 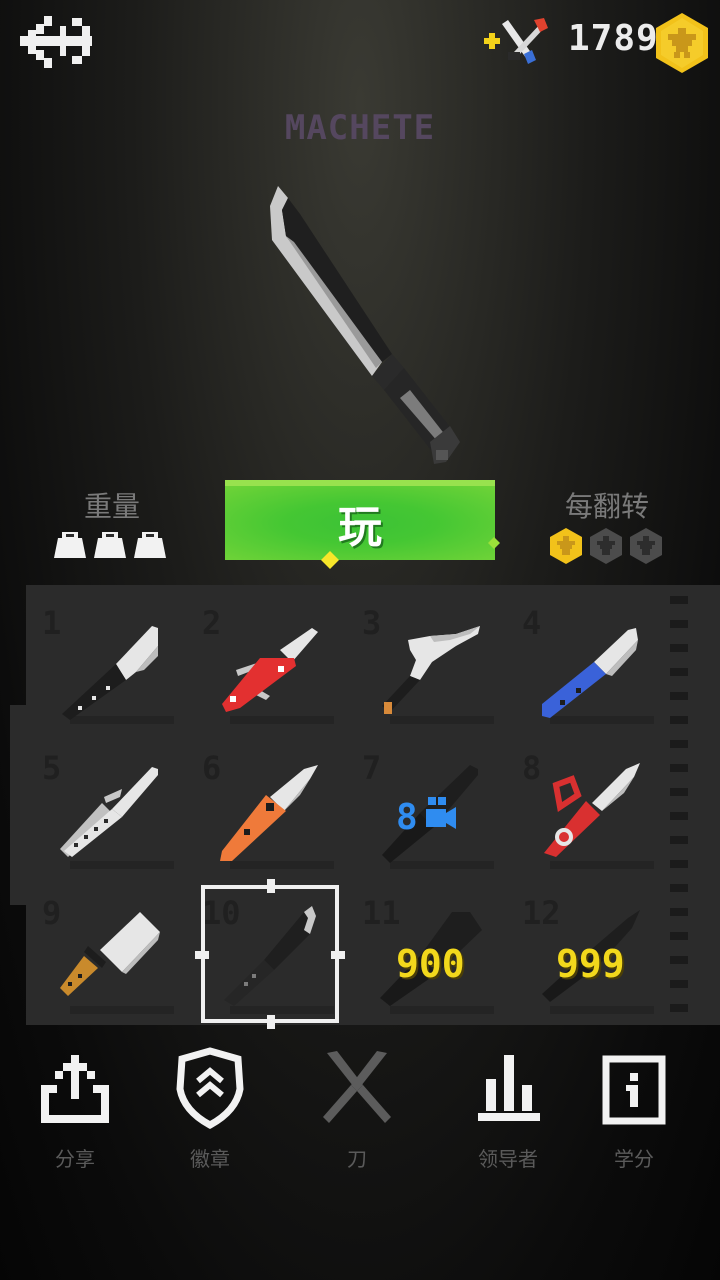 I want to click on knife-slot-11-locked: 11 900, so click(x=428, y=955).